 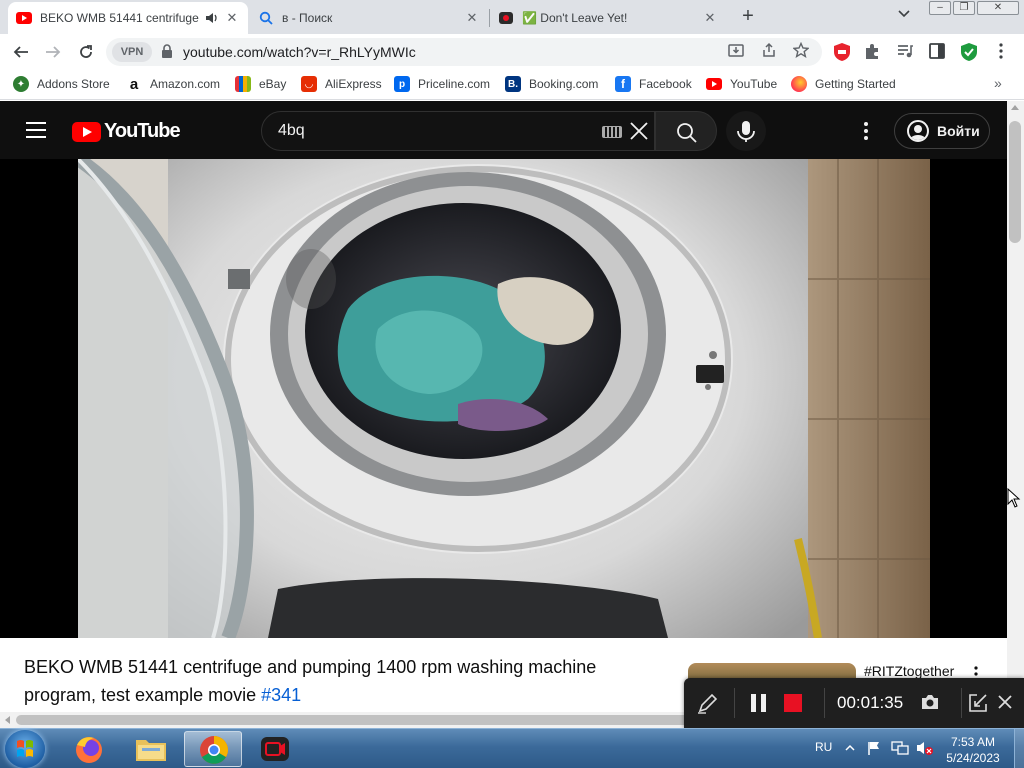 I want to click on search-icon, so click(x=266, y=18).